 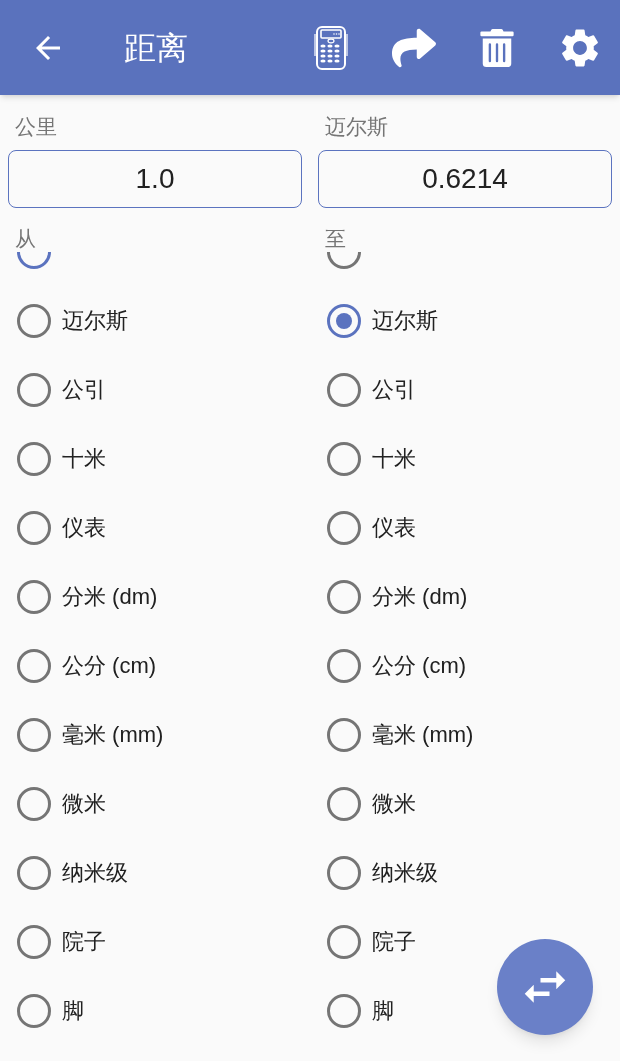 I want to click on value-field: 0.6214, so click(x=465, y=179).